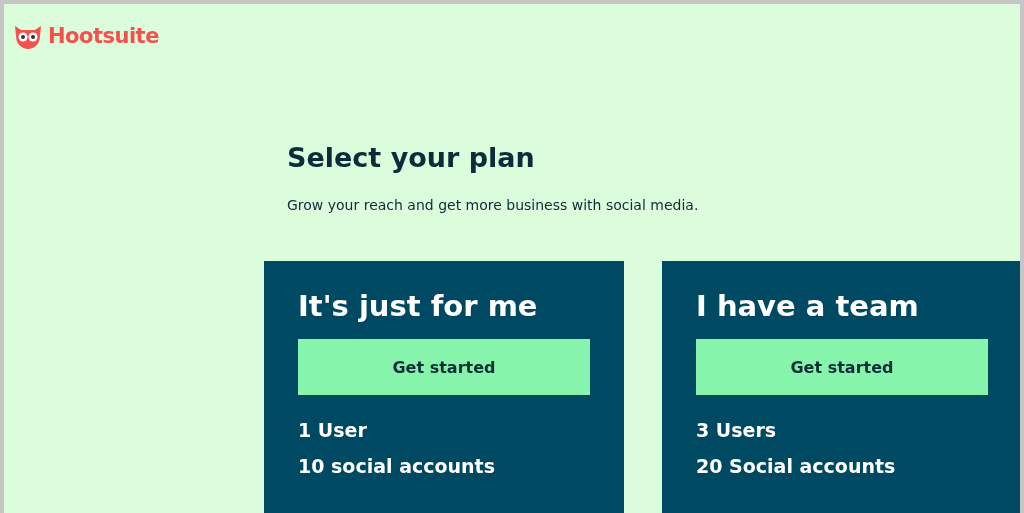 The width and height of the screenshot is (1024, 513). What do you see at coordinates (808, 306) in the screenshot?
I see `plan-title: I have a team` at bounding box center [808, 306].